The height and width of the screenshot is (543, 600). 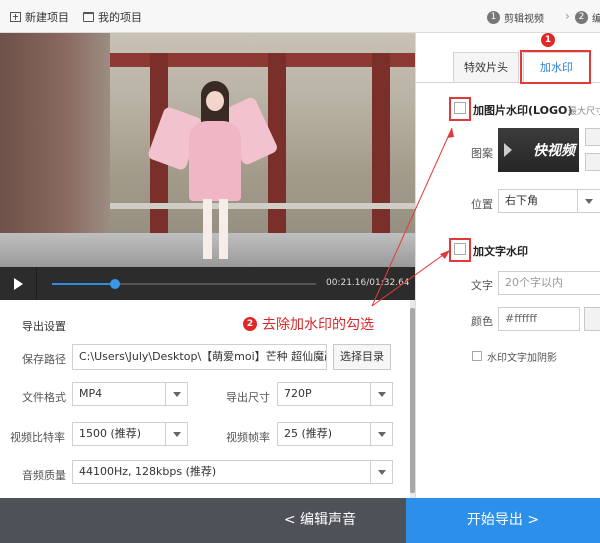 What do you see at coordinates (130, 394) in the screenshot?
I see `format-select: MP4` at bounding box center [130, 394].